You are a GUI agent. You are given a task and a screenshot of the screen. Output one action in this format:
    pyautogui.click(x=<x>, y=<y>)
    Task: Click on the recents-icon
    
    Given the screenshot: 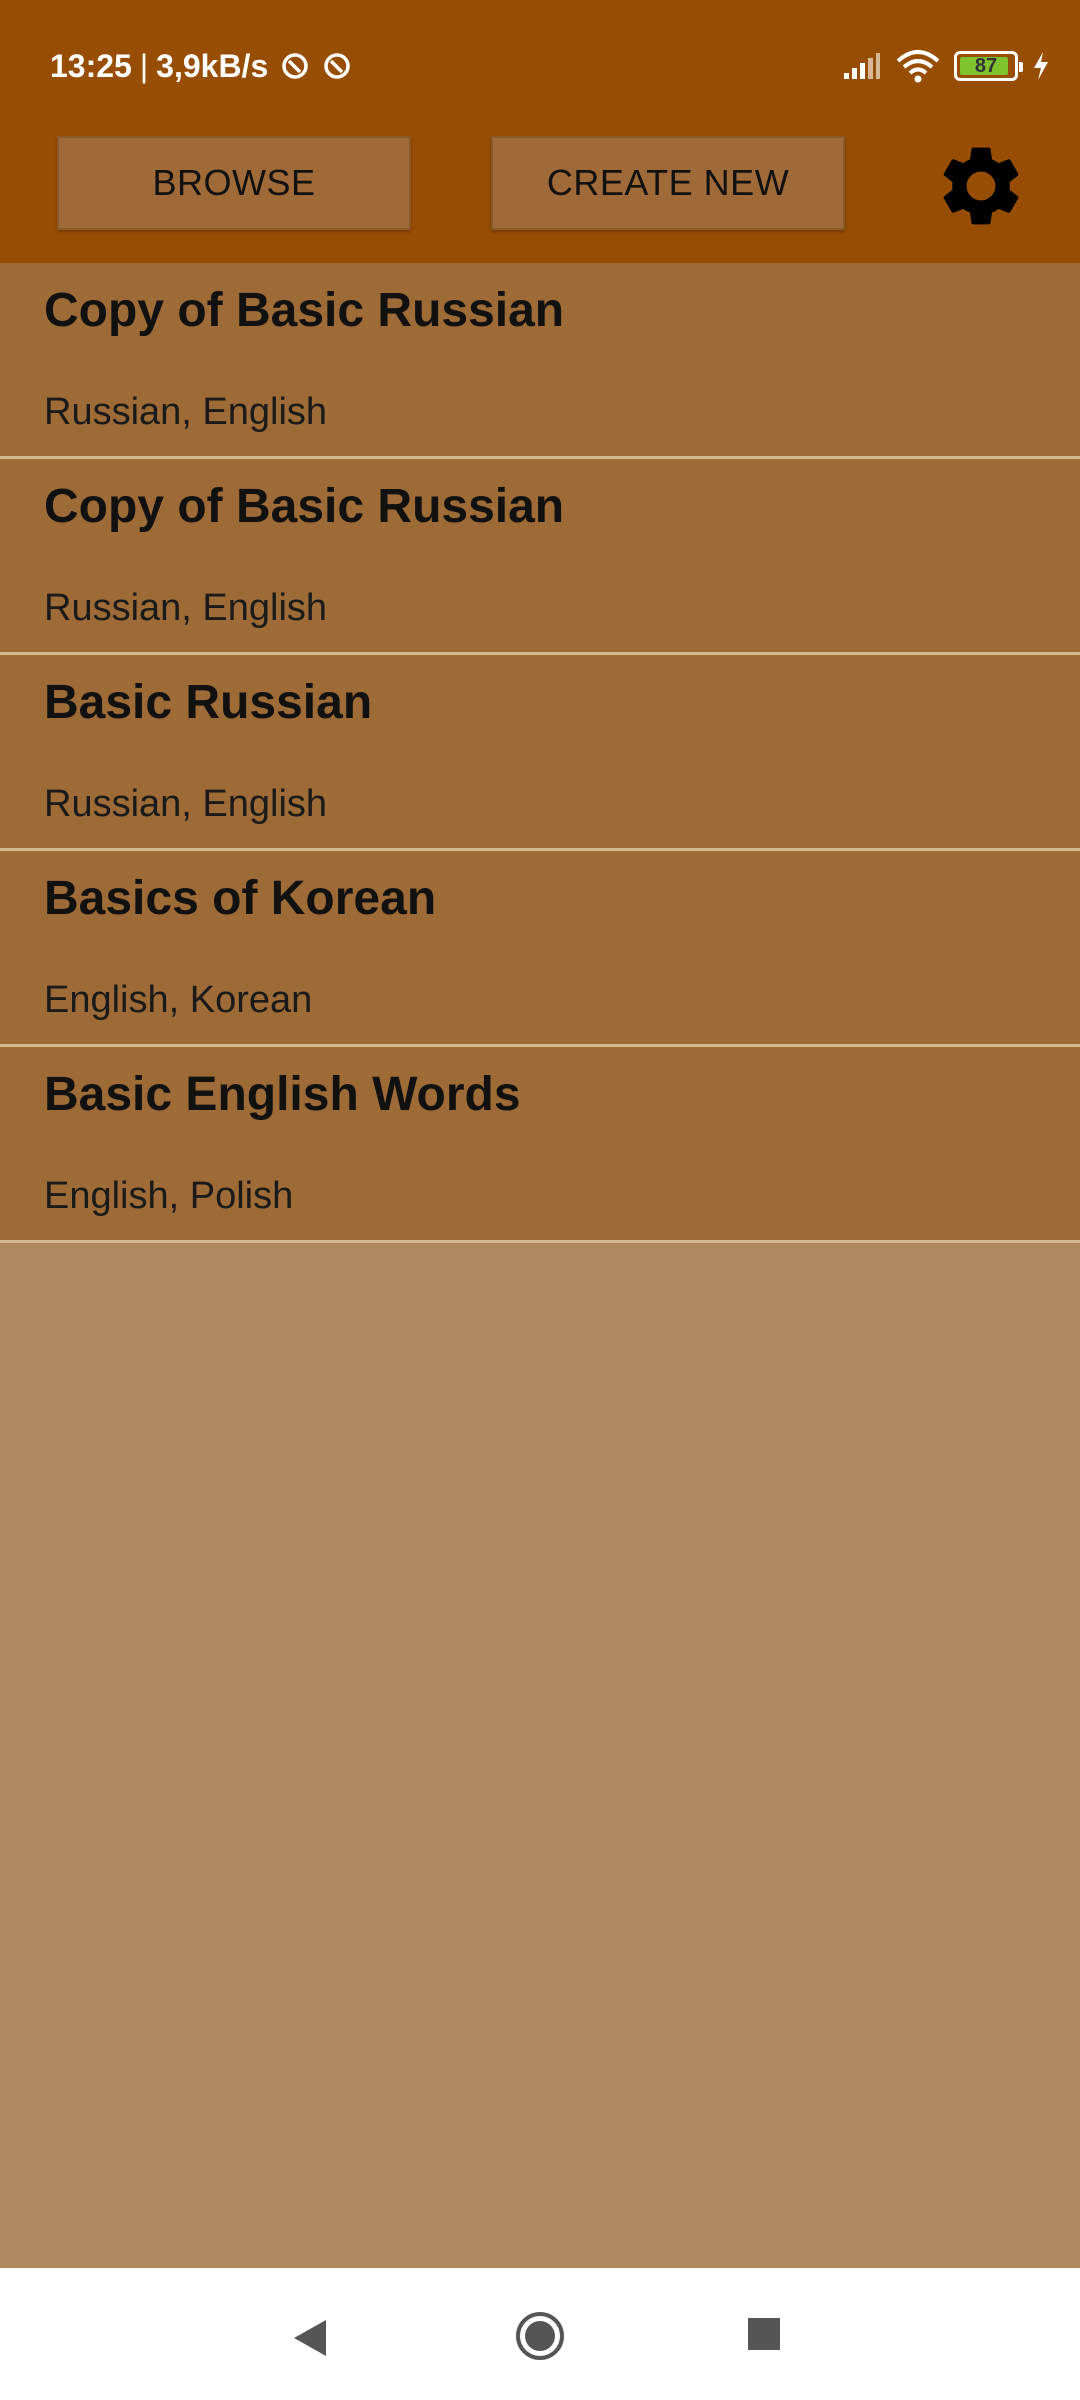 What is the action you would take?
    pyautogui.click(x=764, y=2334)
    